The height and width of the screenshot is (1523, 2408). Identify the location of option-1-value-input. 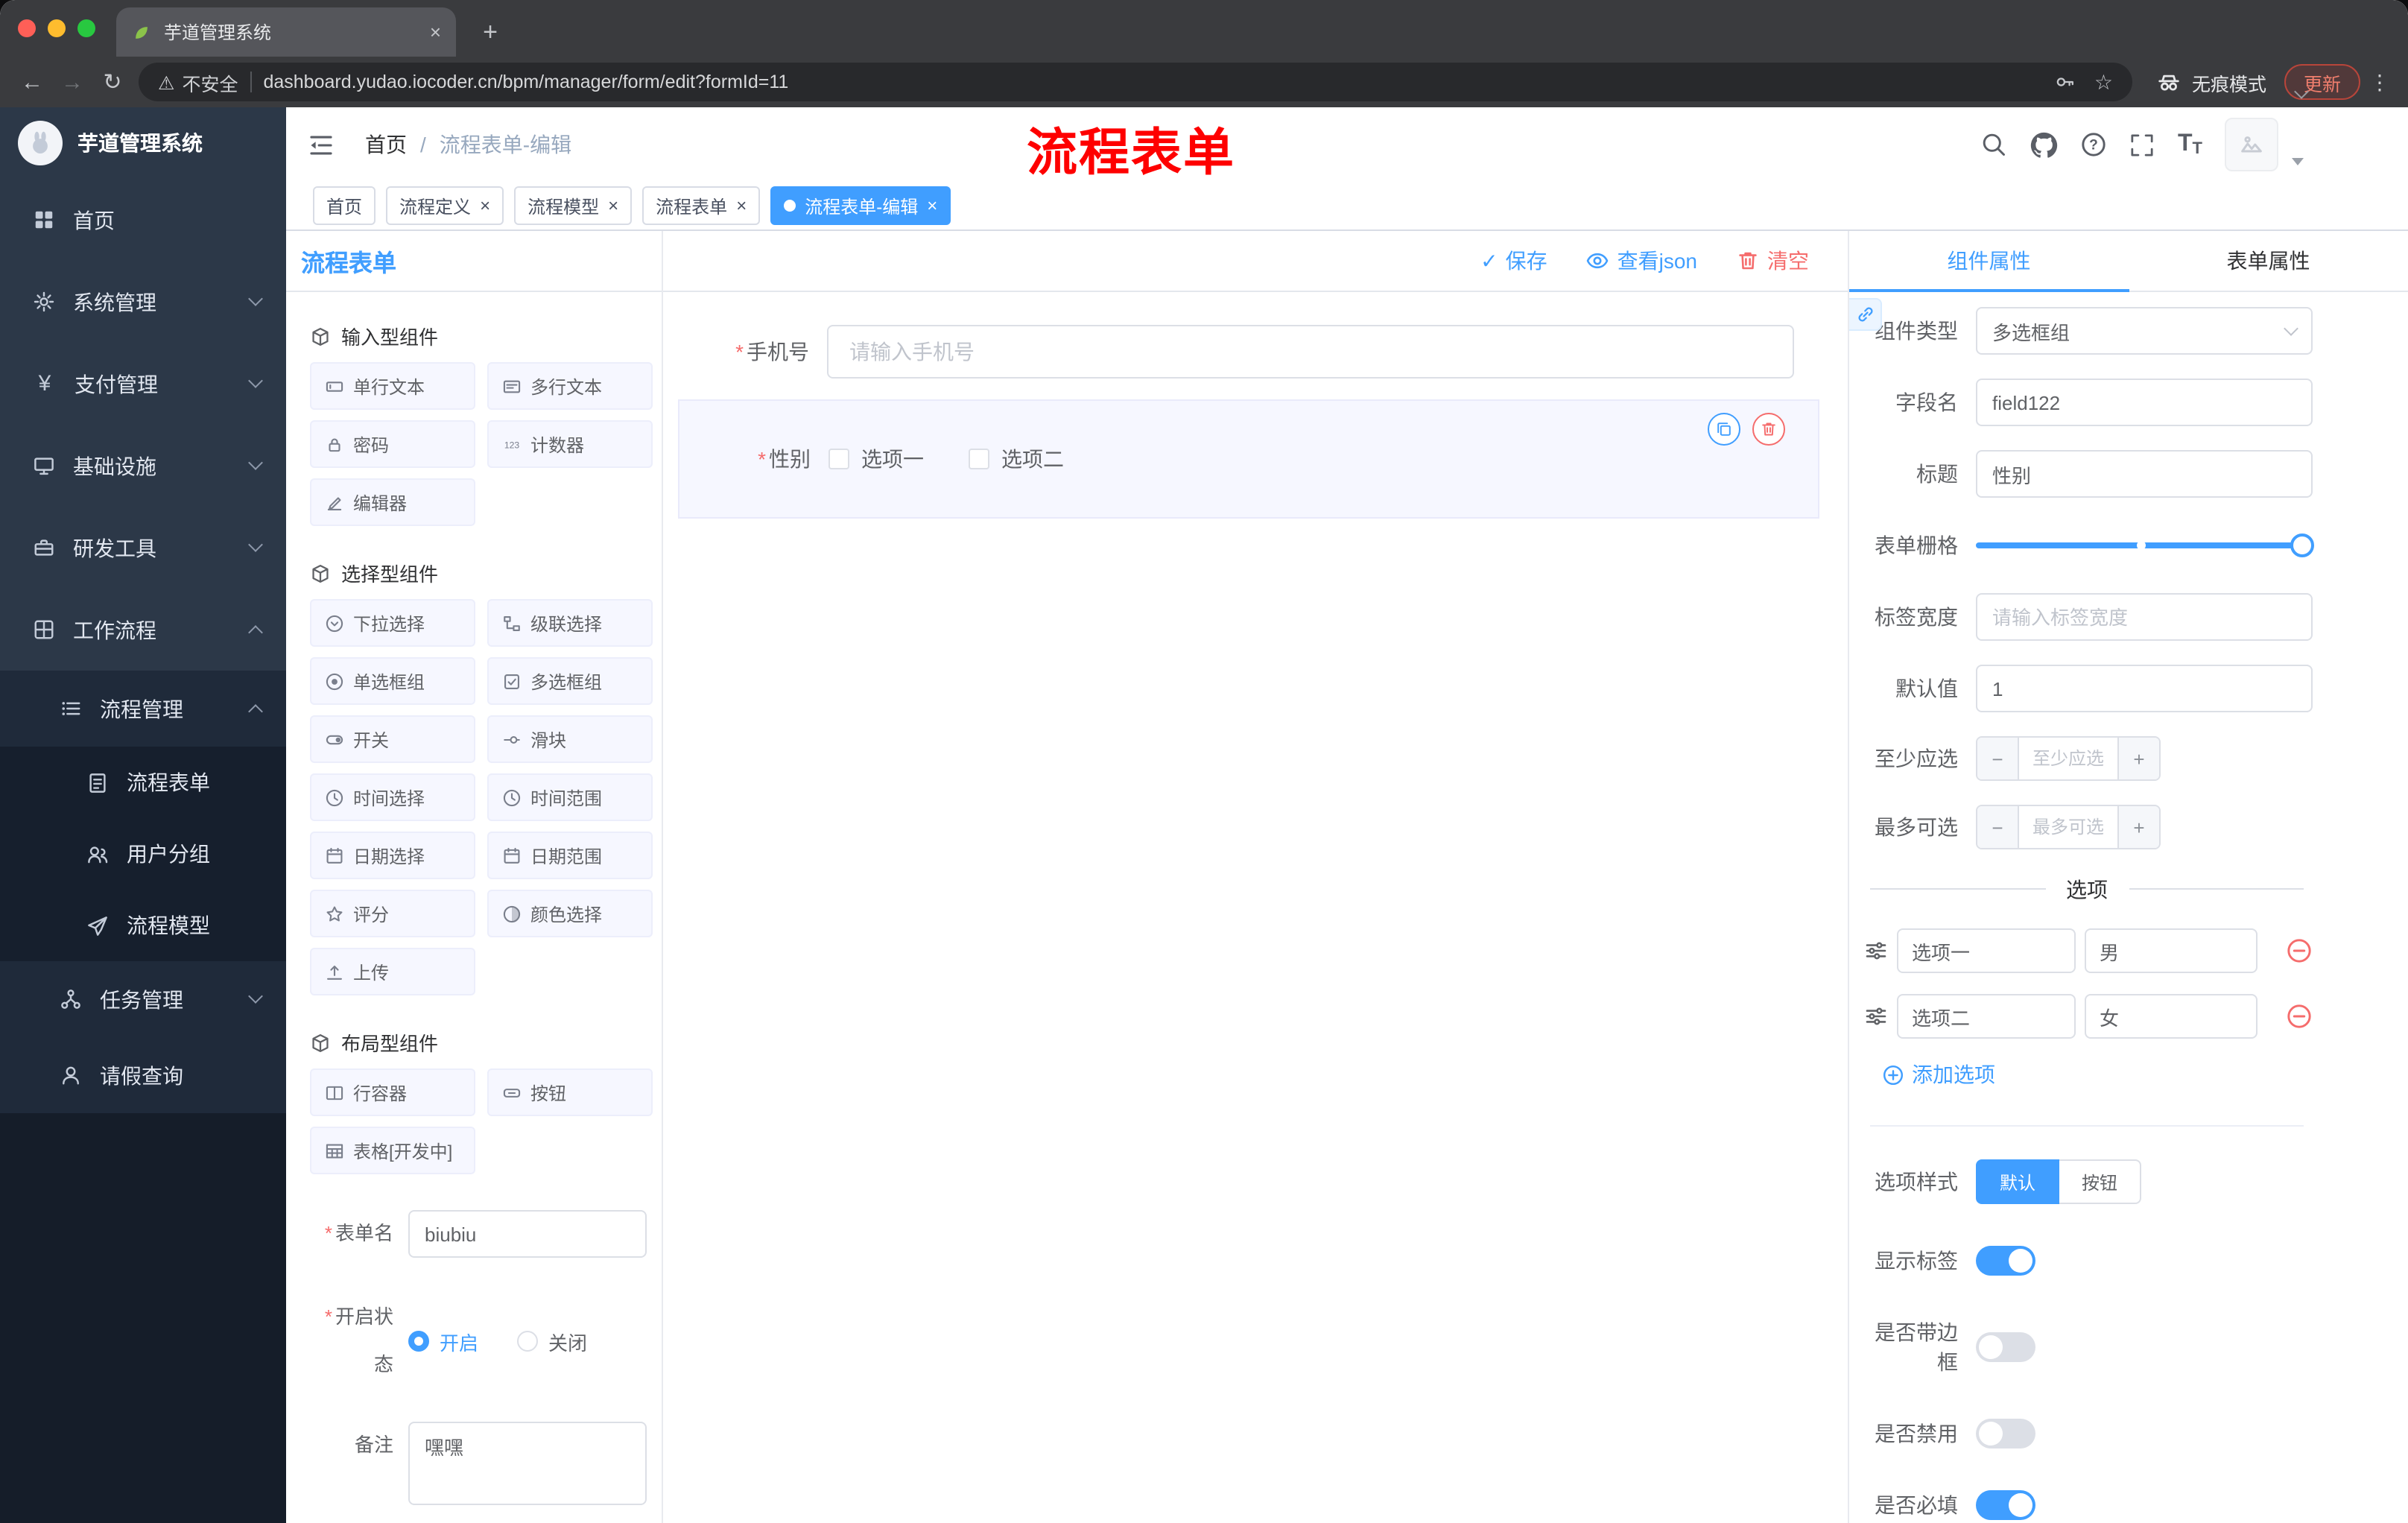
(2171, 951).